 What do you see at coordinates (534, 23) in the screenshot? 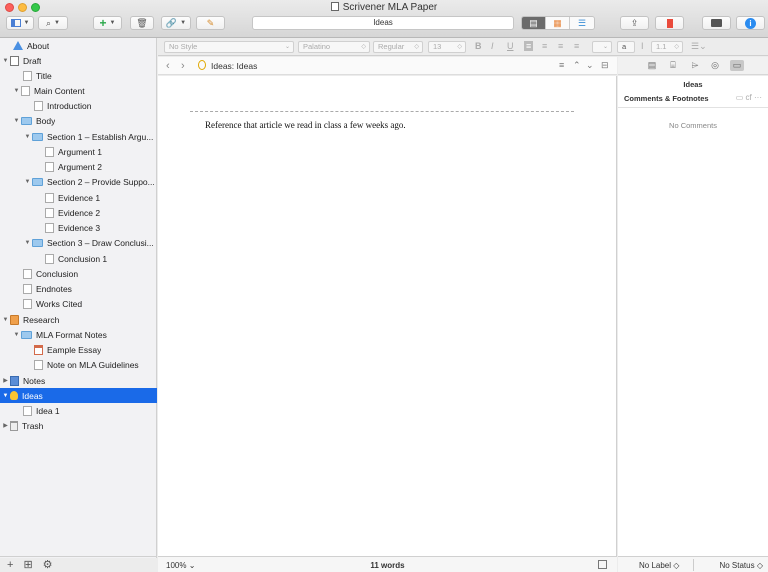
I see `scrivenings-view-icon: ▤` at bounding box center [534, 23].